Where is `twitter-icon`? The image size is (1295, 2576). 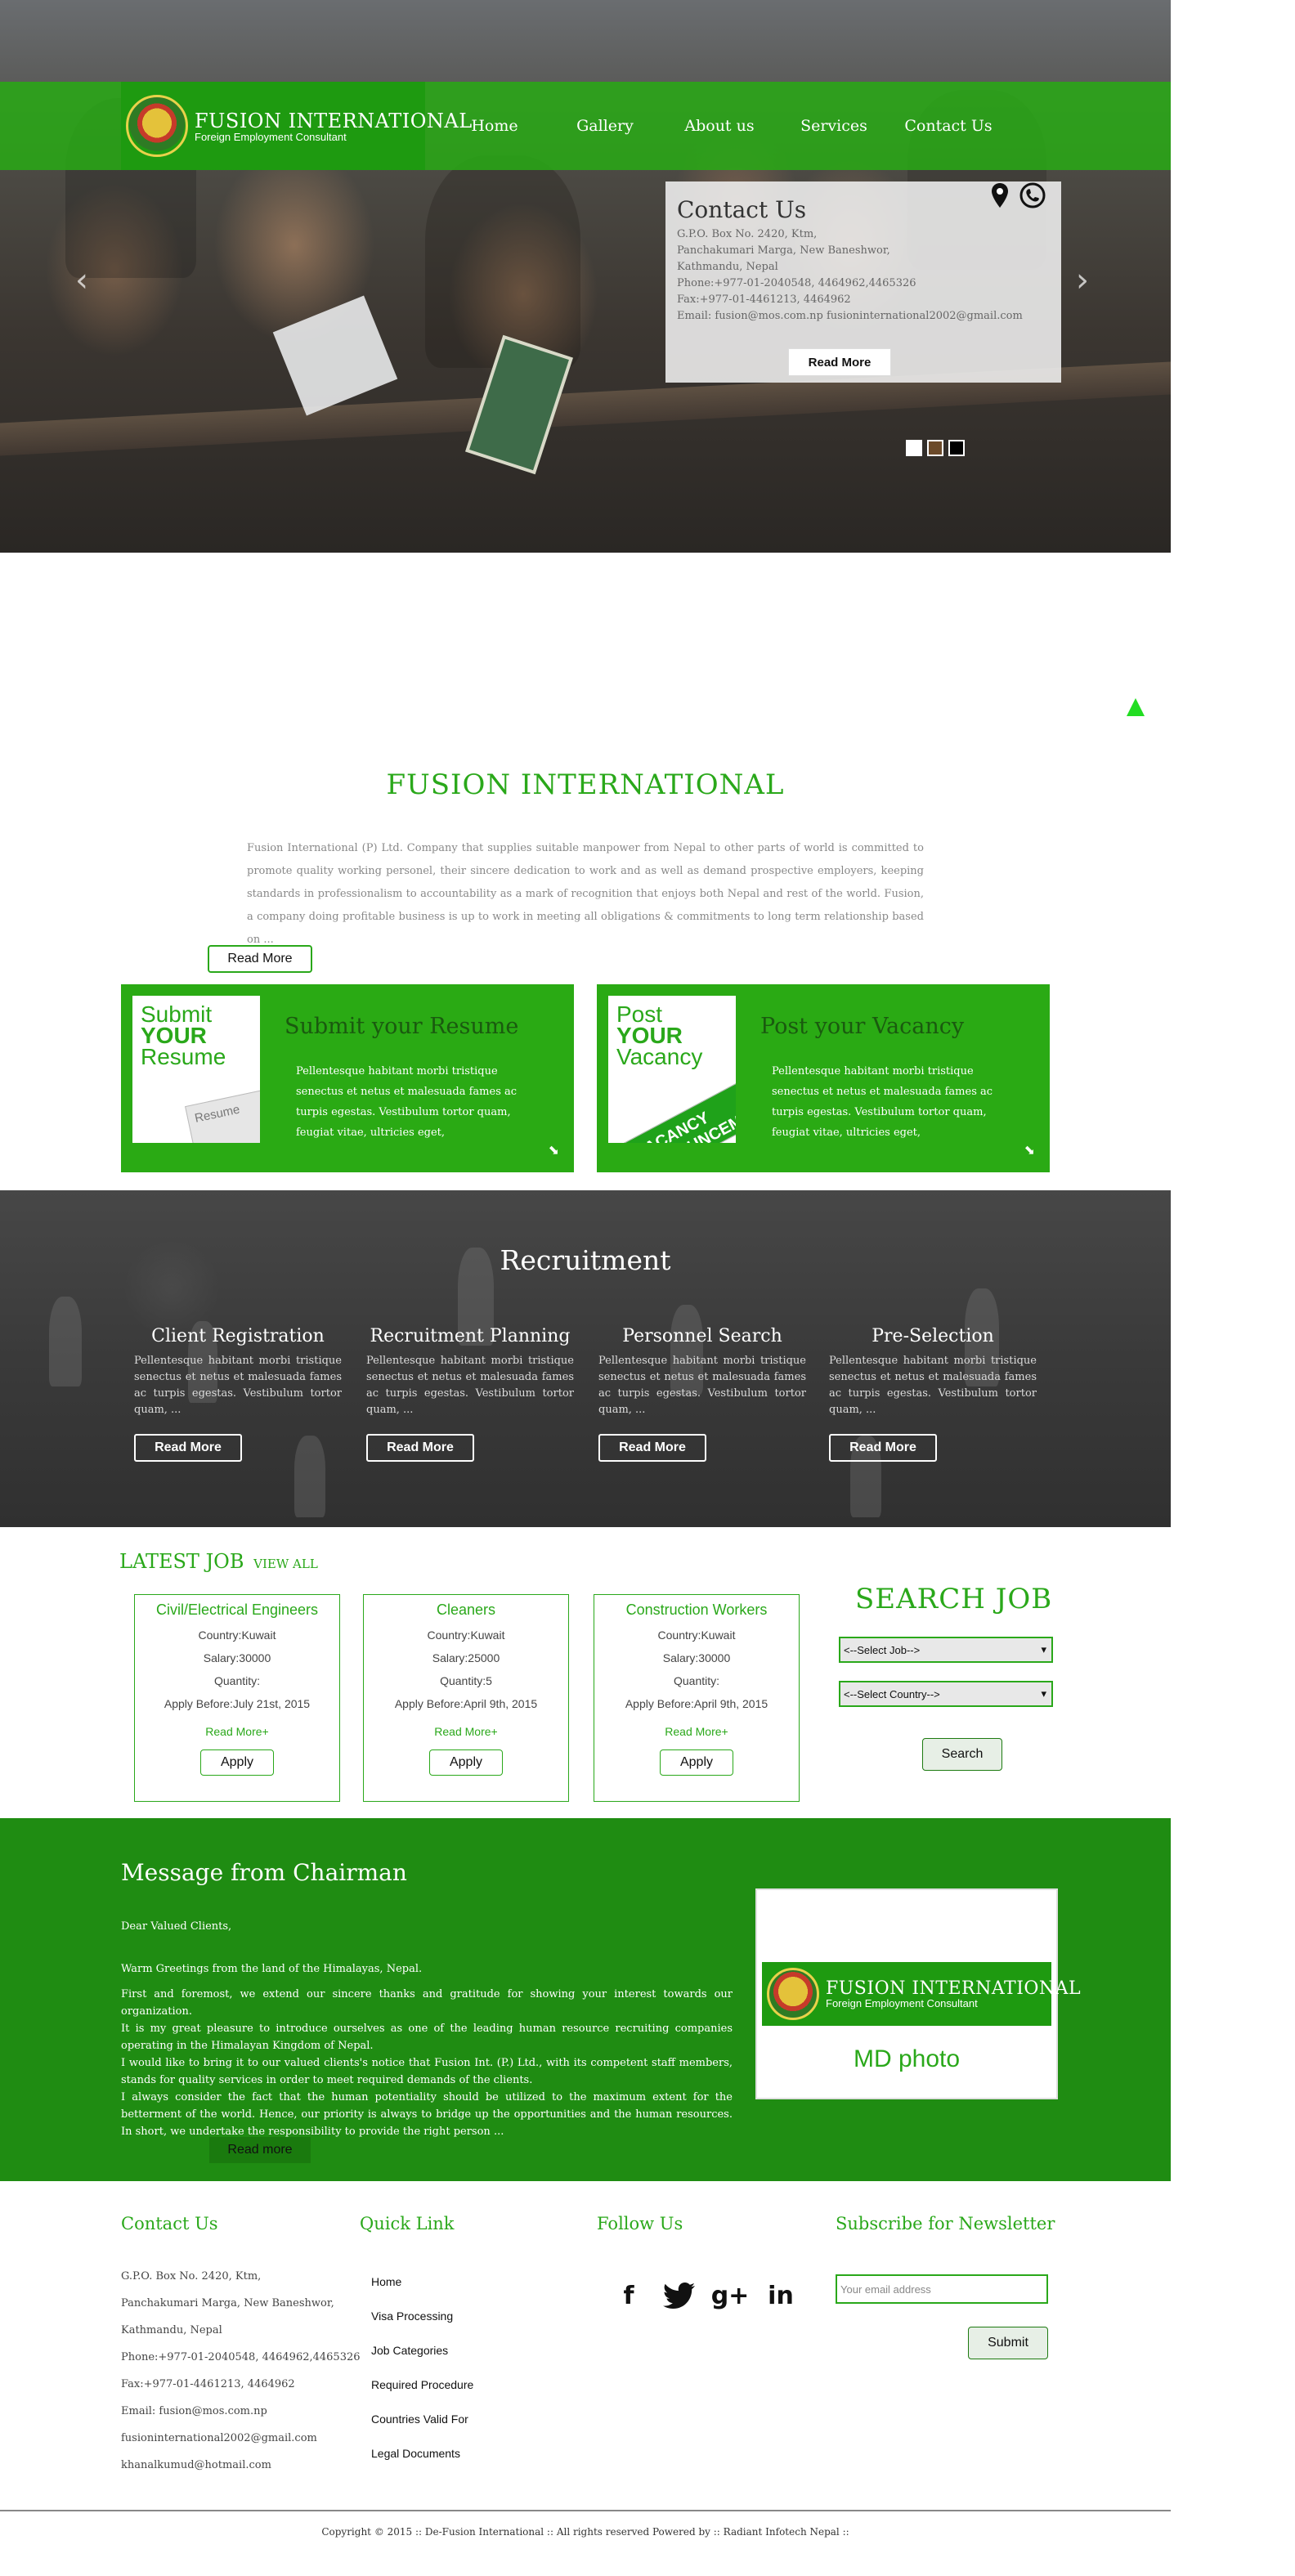 twitter-icon is located at coordinates (679, 2295).